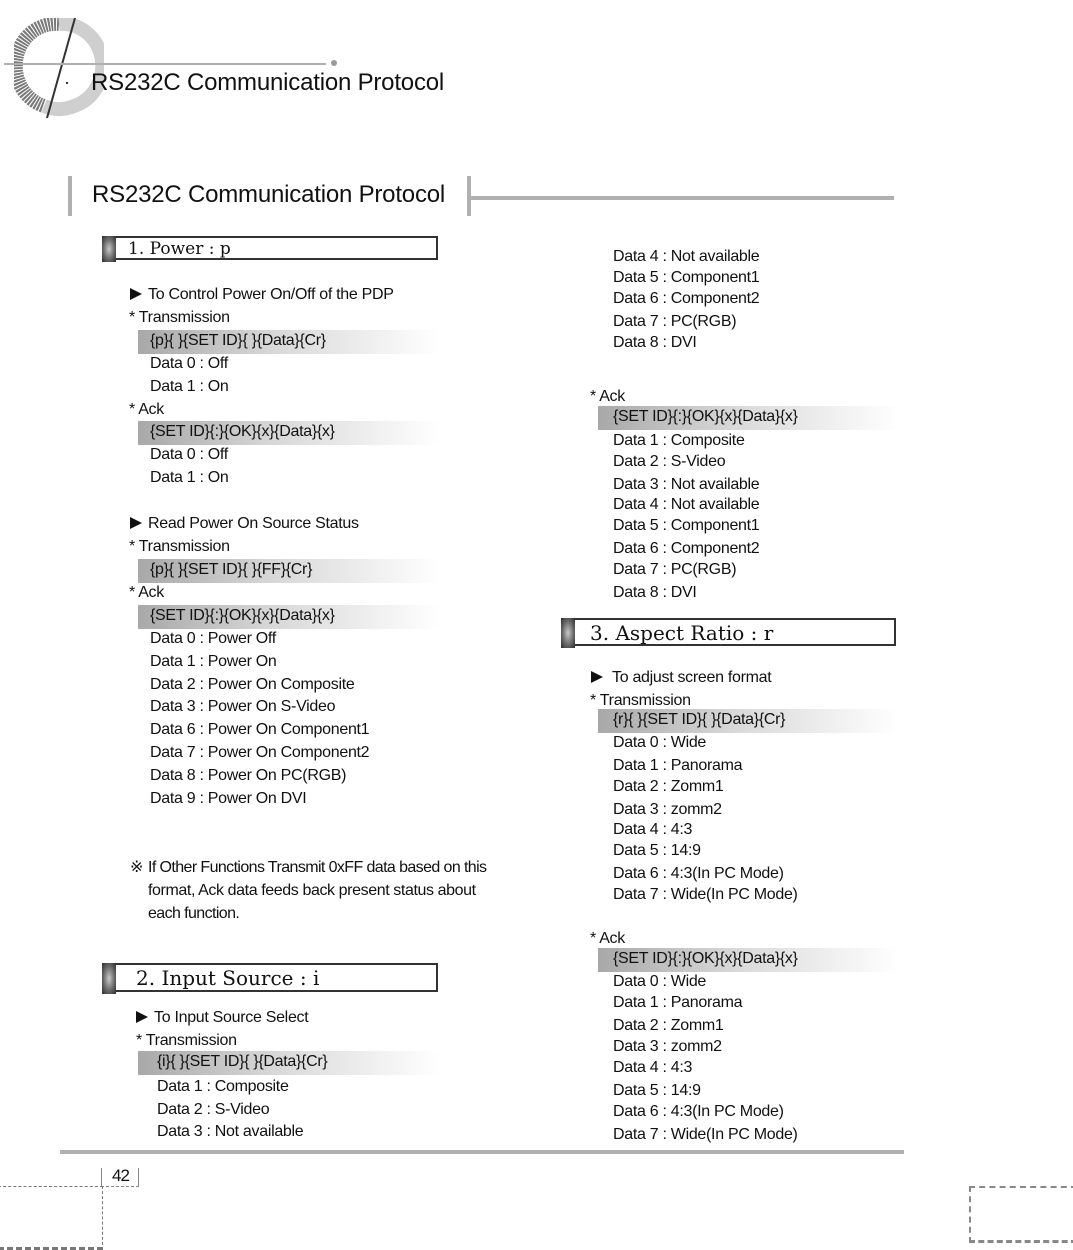  What do you see at coordinates (698, 1111) in the screenshot?
I see `aspect-ratio-ack-data: Data 6 : 4:3(In PC Mode)` at bounding box center [698, 1111].